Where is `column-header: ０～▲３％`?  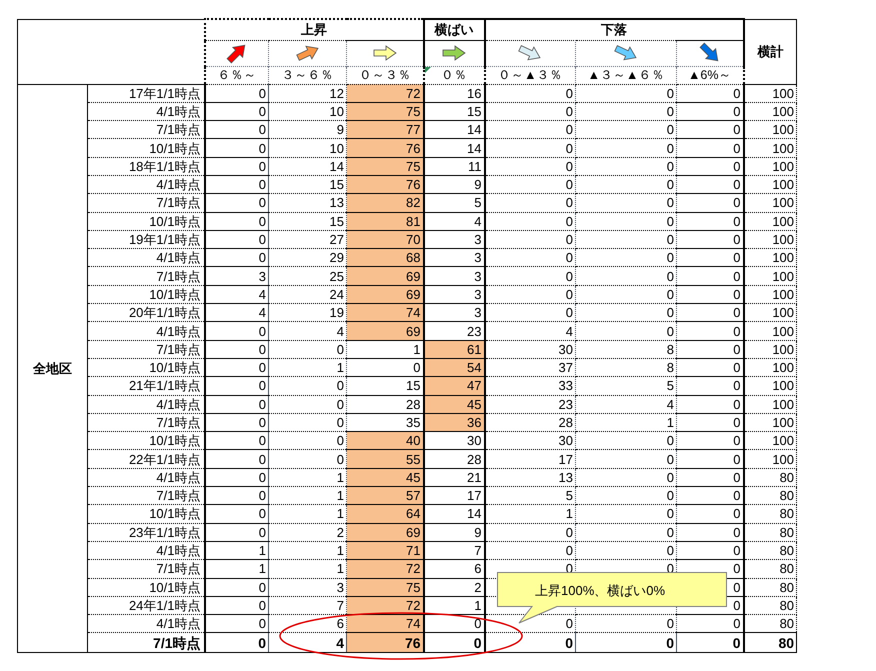
column-header: ０～▲３％ is located at coordinates (530, 75).